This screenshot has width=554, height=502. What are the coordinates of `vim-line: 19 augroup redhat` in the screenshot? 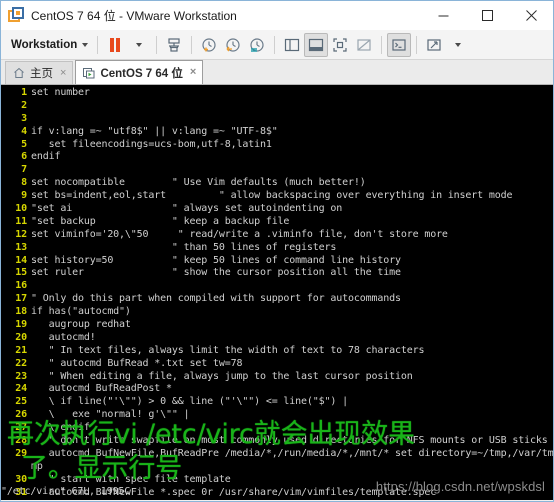 It's located at (277, 325).